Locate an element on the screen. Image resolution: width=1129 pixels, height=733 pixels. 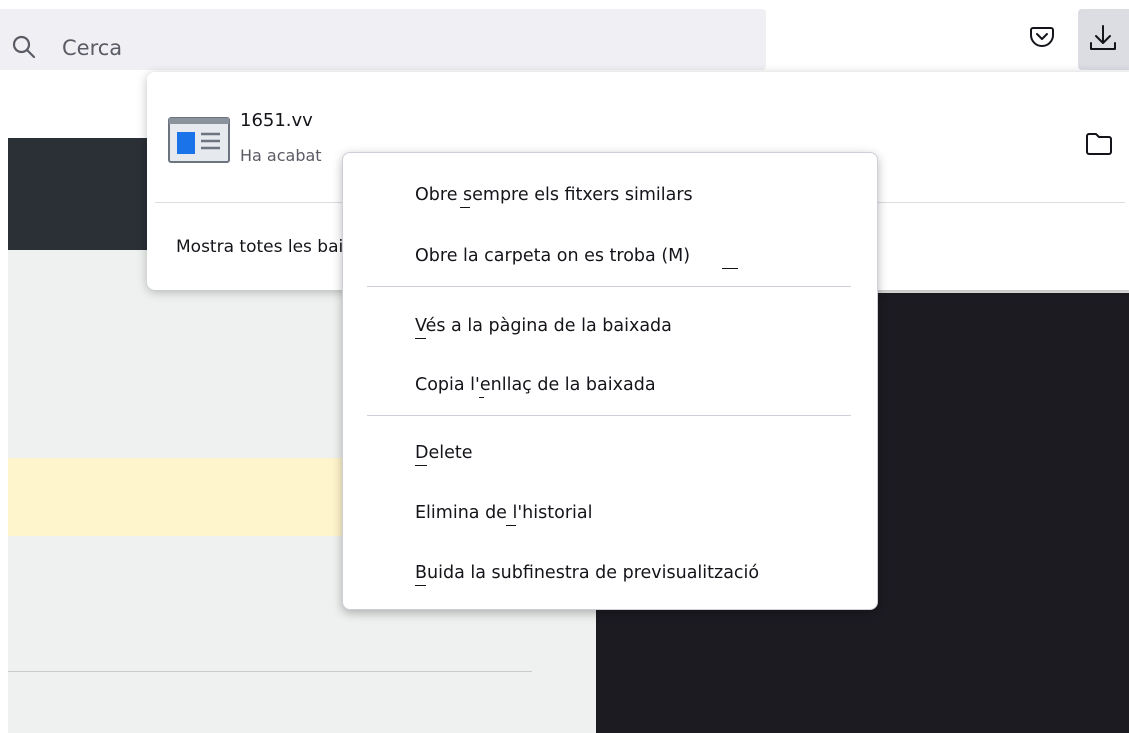
menu-item-label: Copia l'enllaç de la baixada is located at coordinates (535, 385).